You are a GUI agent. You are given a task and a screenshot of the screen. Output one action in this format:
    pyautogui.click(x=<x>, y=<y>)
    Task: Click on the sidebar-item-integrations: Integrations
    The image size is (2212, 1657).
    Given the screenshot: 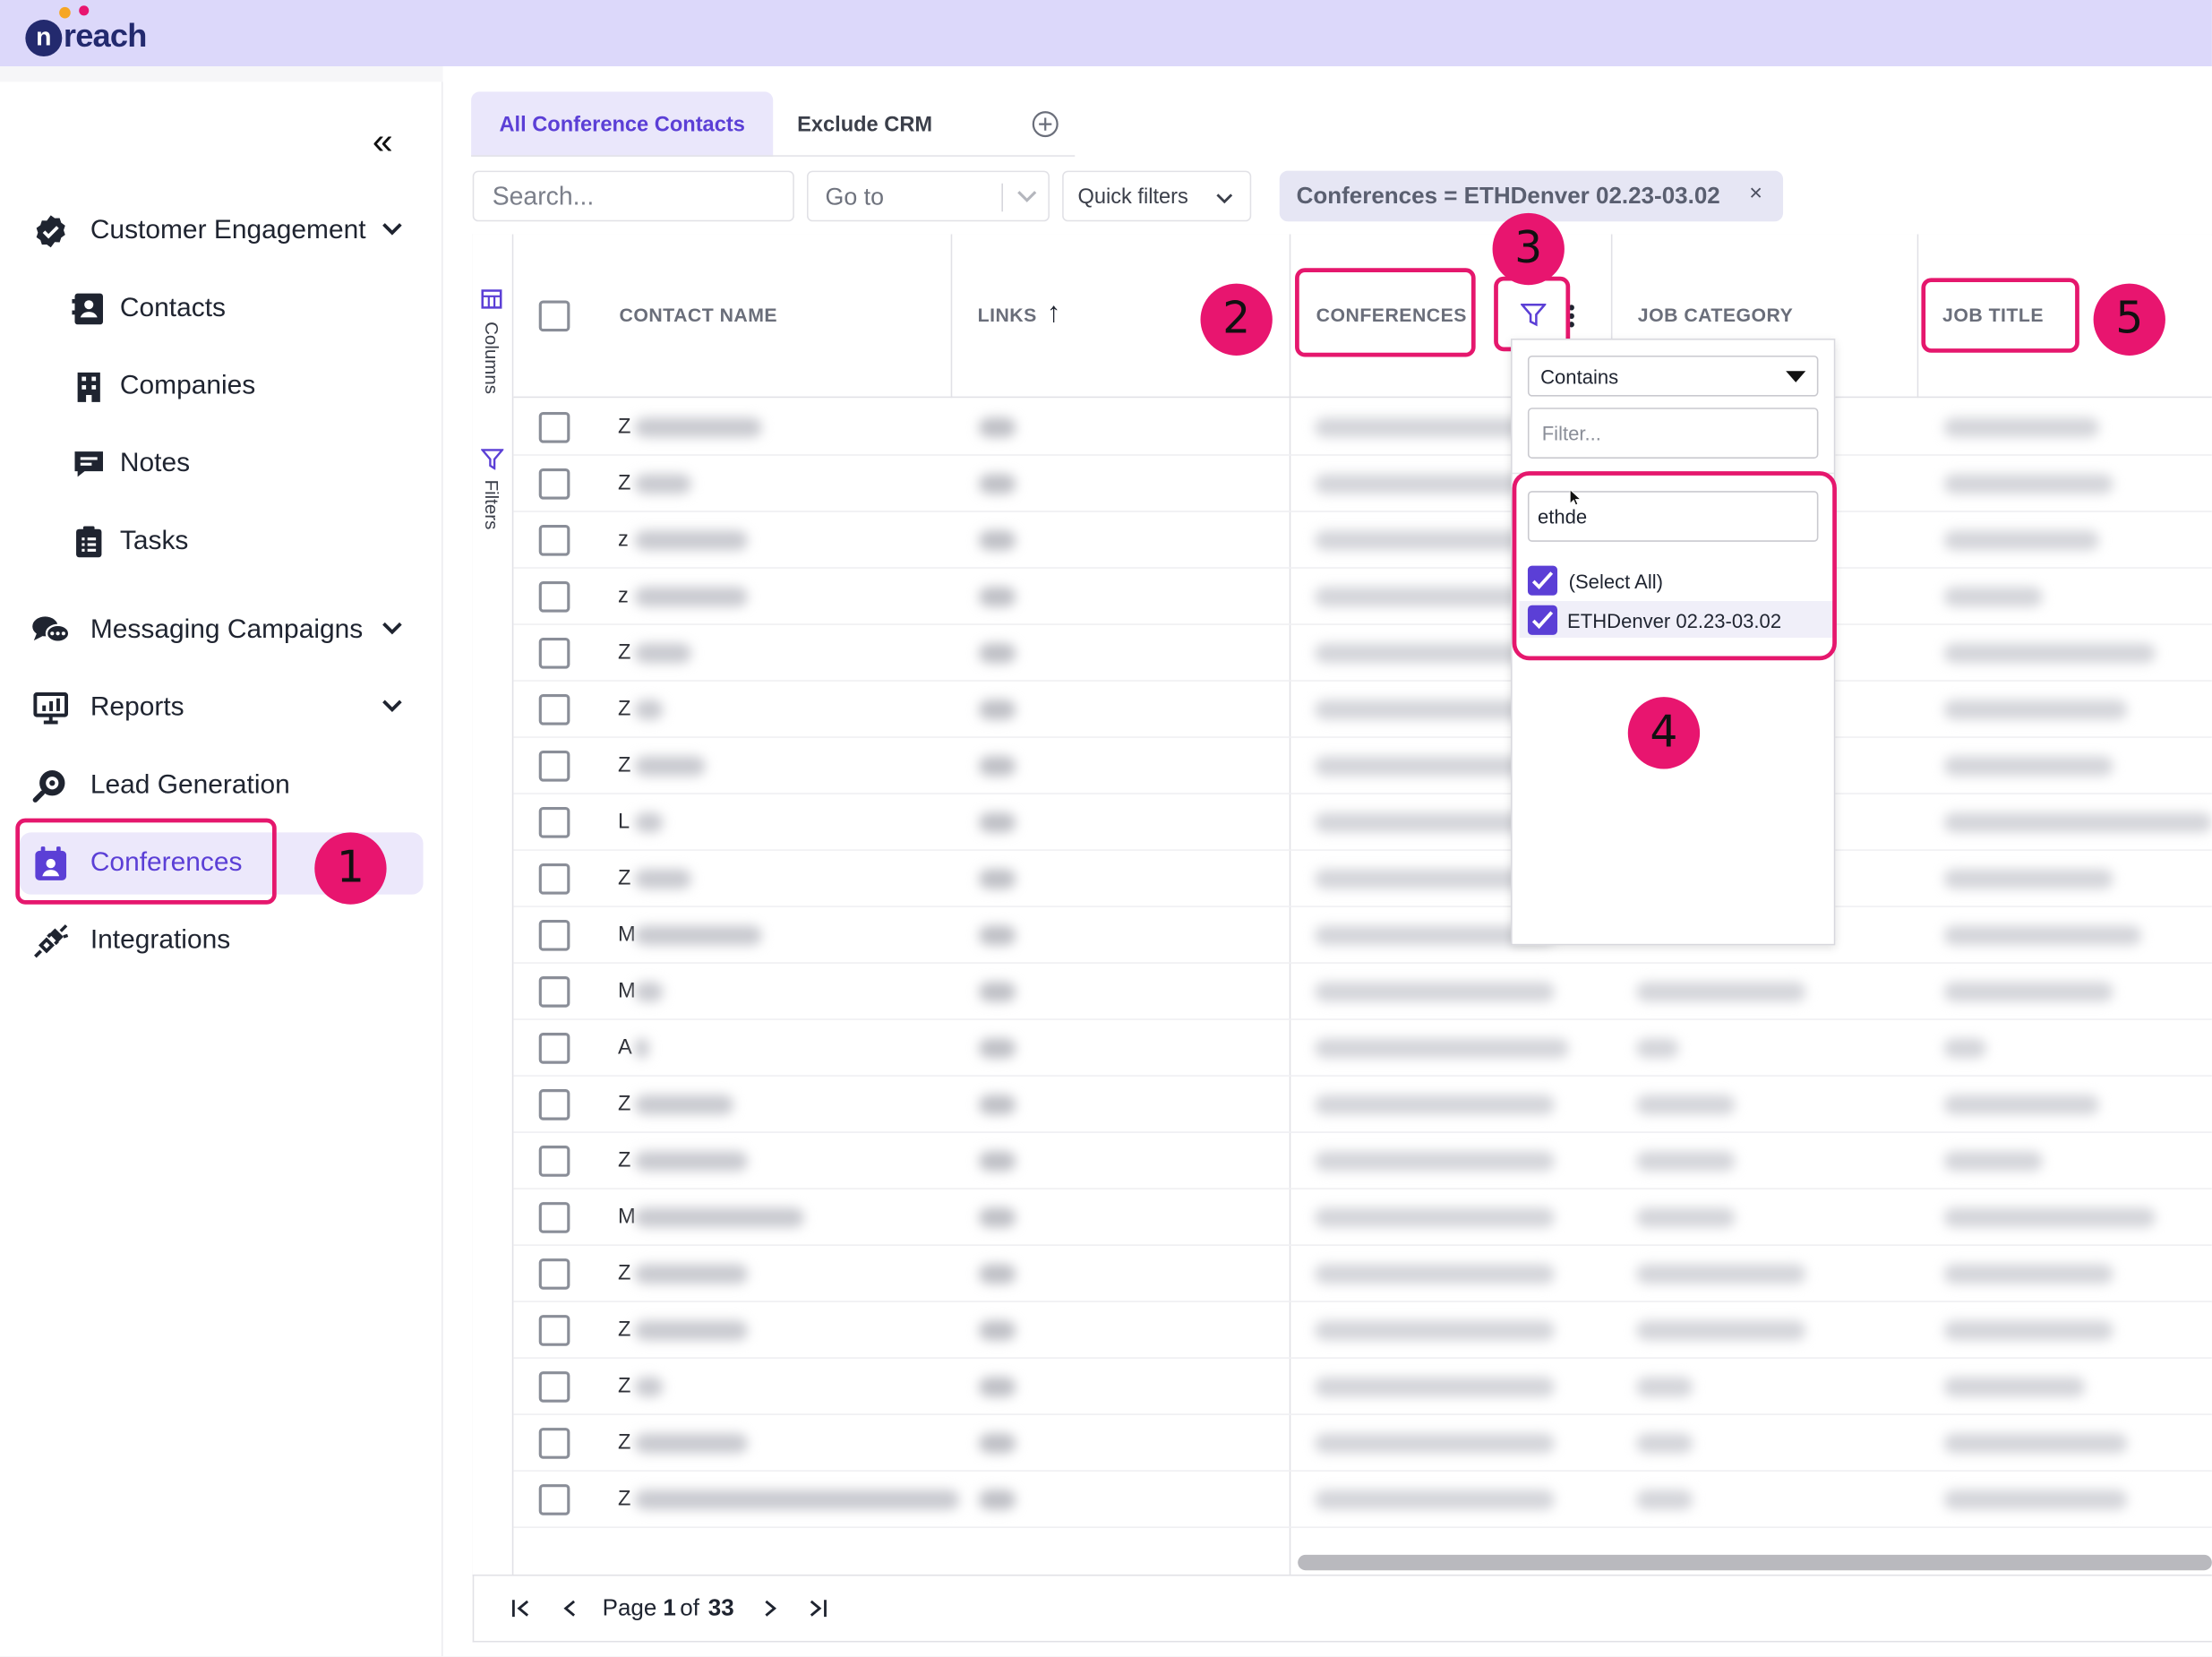 What is the action you would take?
    pyautogui.click(x=131, y=941)
    